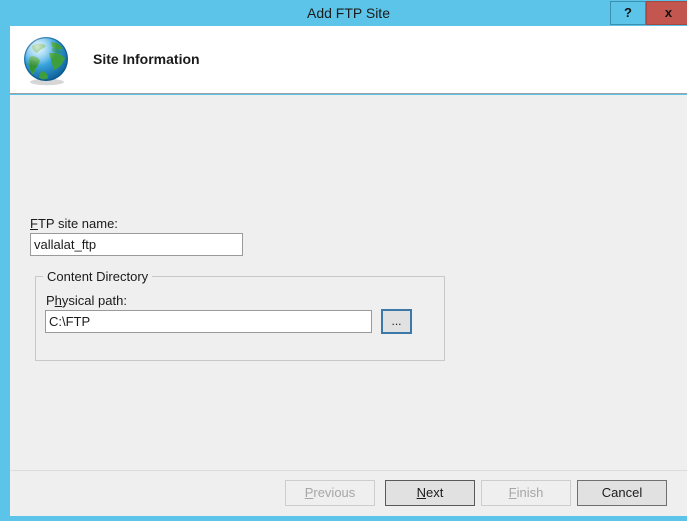 This screenshot has height=521, width=687. What do you see at coordinates (622, 493) in the screenshot?
I see `cancel-button: Cancel` at bounding box center [622, 493].